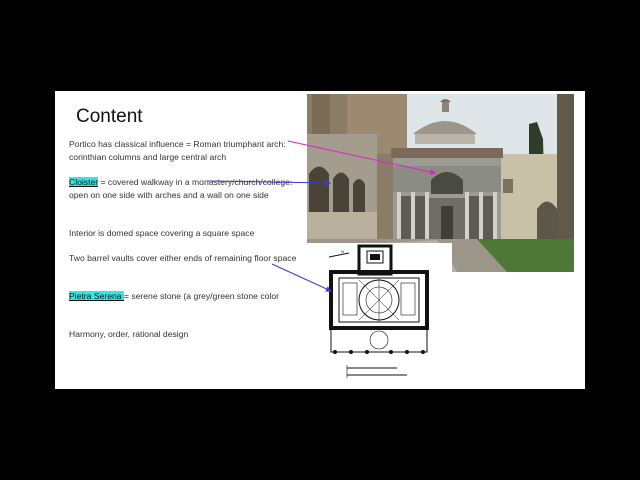 This screenshot has width=640, height=480. I want to click on annotation-arrows, so click(321, 216).